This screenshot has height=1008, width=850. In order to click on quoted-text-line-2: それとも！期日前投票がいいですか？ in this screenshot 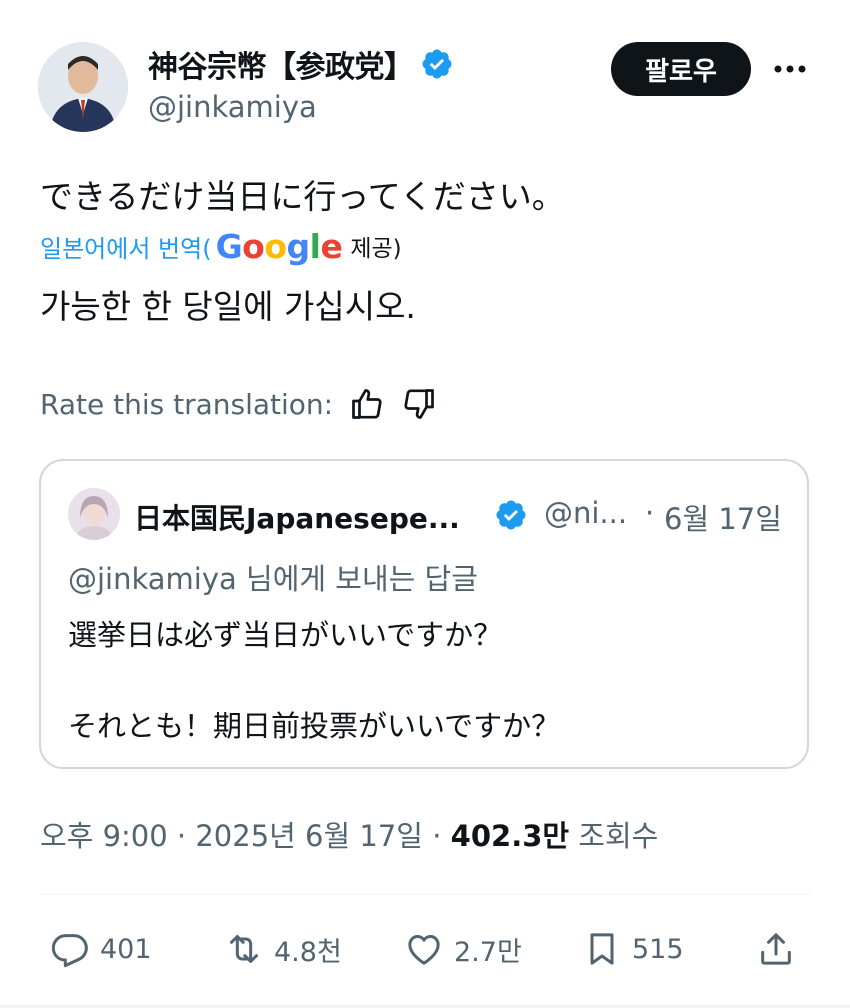, I will do `click(314, 726)`.